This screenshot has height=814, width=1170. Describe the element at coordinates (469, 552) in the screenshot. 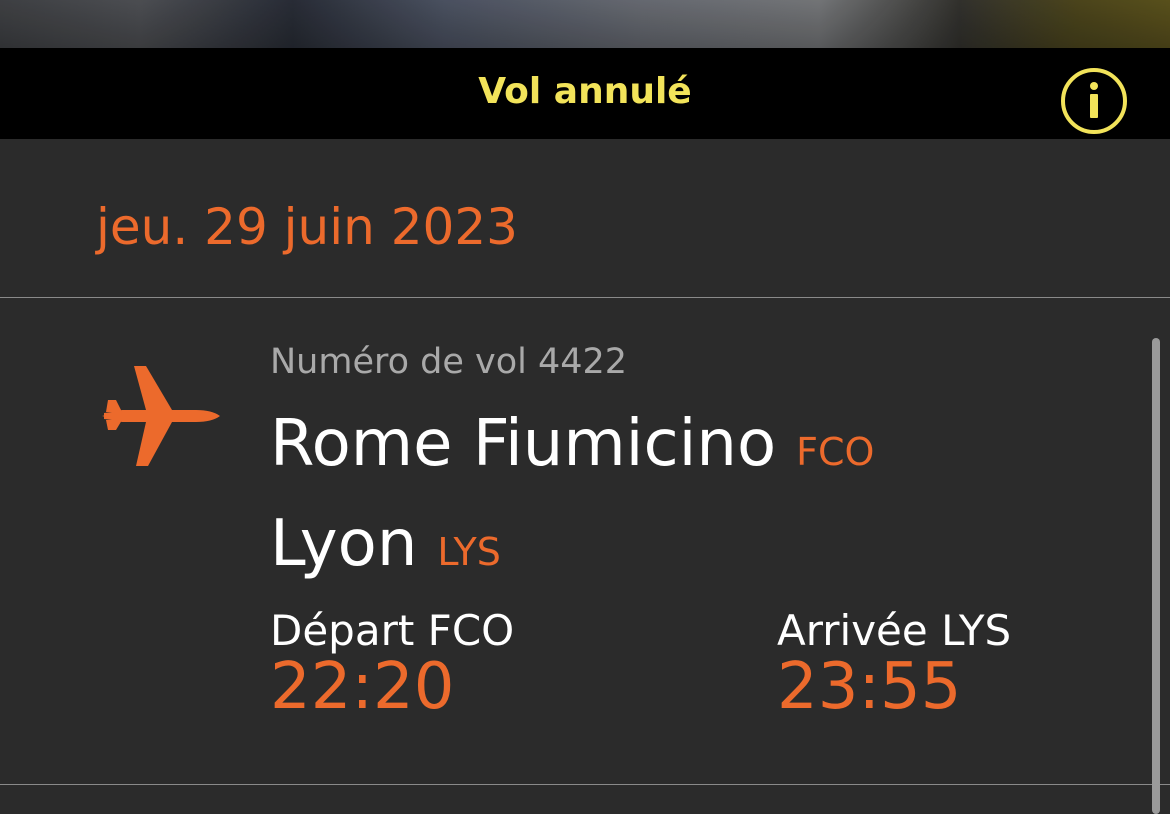

I see `destination-code: LYS` at that location.